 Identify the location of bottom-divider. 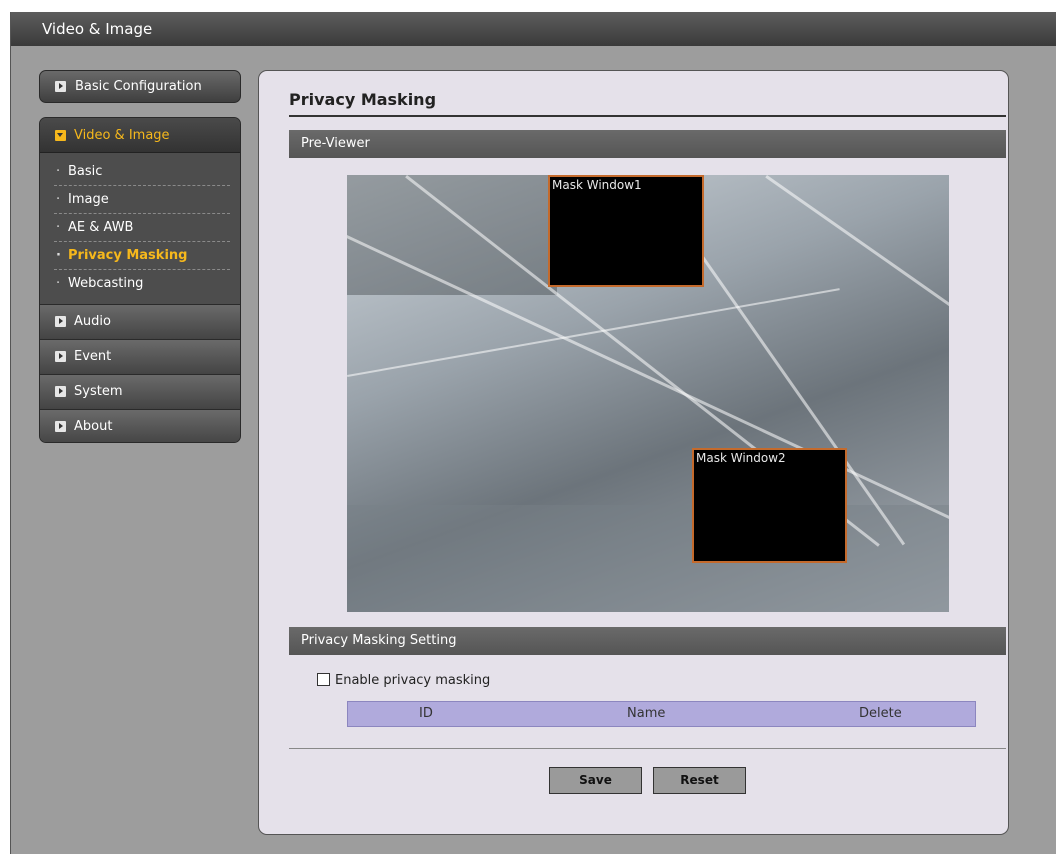
(647, 748).